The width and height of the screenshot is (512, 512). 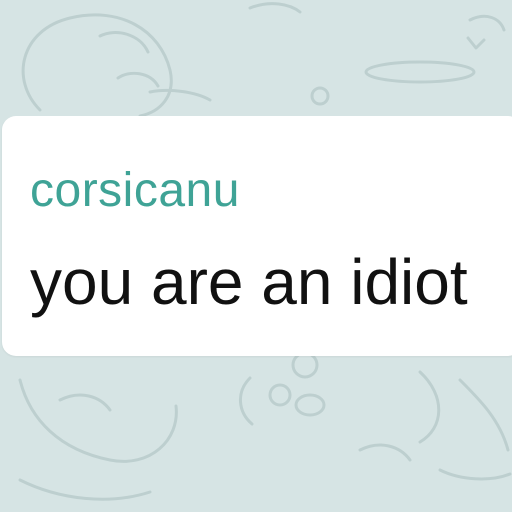 What do you see at coordinates (135, 191) in the screenshot?
I see `sender-name: corsicanu` at bounding box center [135, 191].